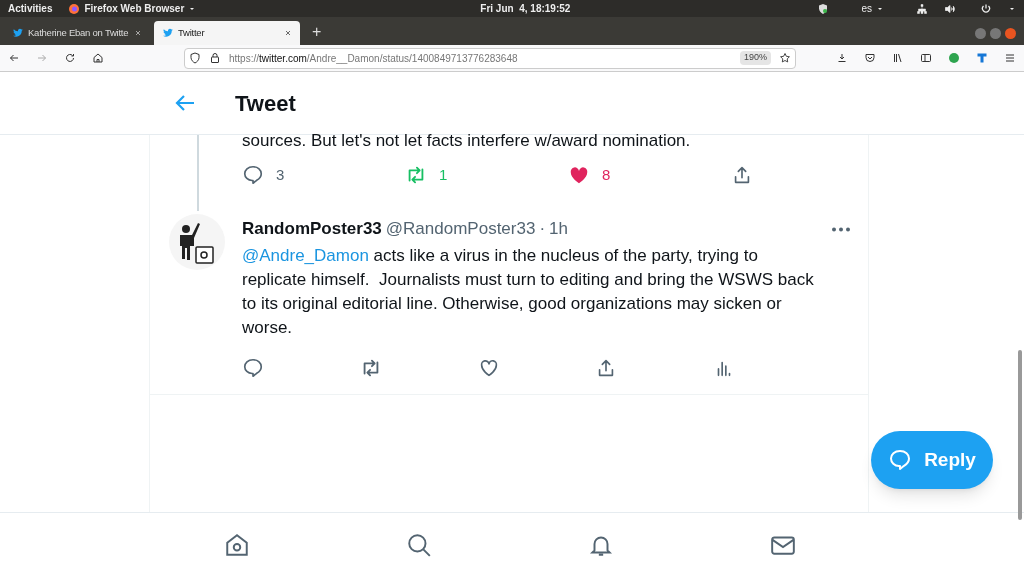  I want to click on clock: Fri Jun 4, 18:19:52, so click(525, 8).